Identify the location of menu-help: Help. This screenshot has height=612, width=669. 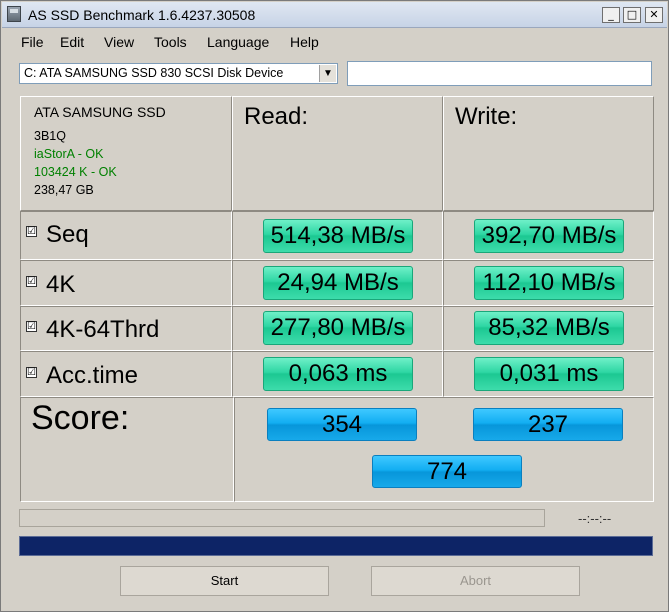
(304, 42).